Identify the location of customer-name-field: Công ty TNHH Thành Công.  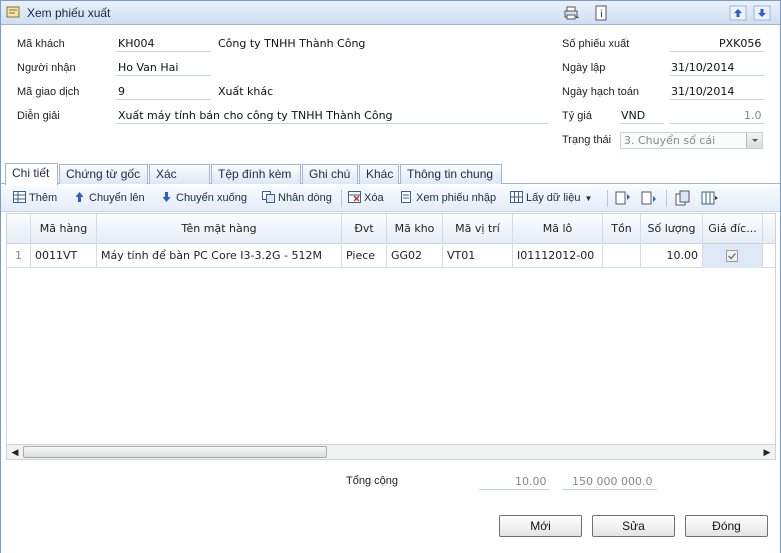
(292, 43).